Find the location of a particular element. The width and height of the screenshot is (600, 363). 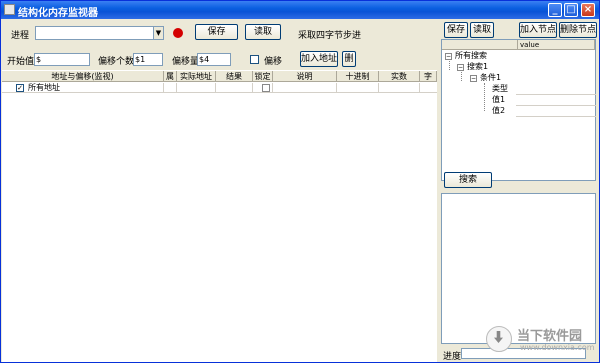

col-decimal: 十进制 is located at coordinates (358, 76).